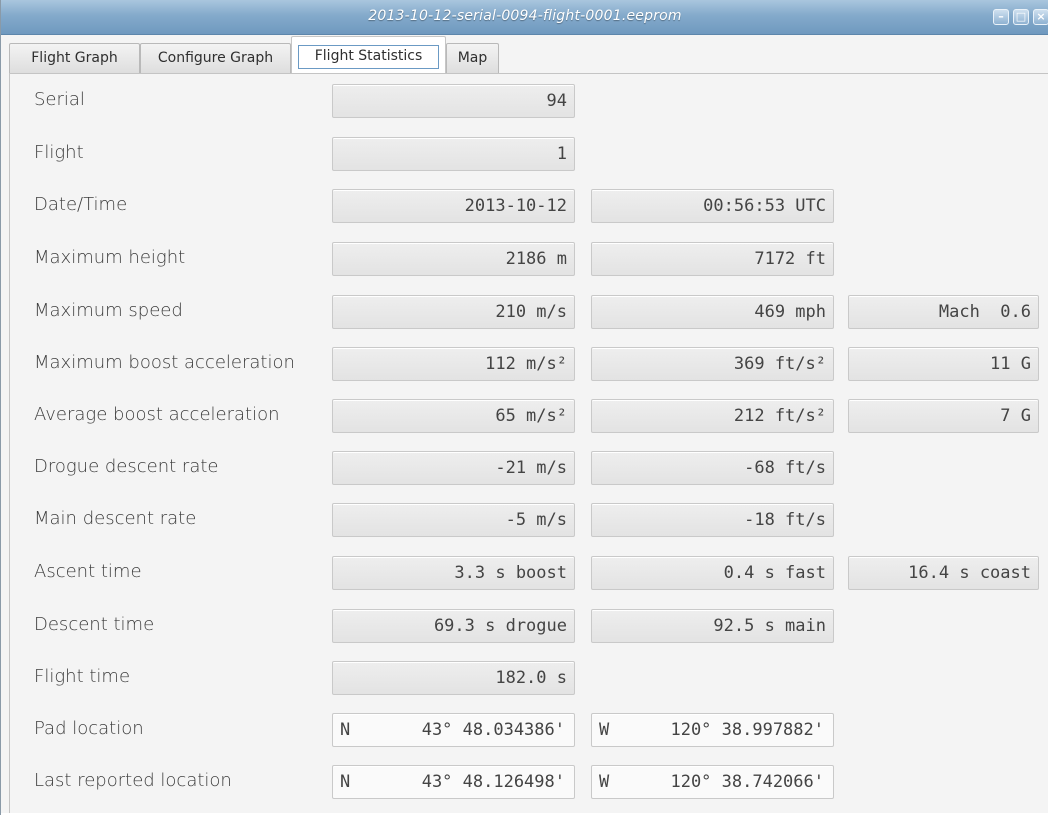  Describe the element at coordinates (453, 101) in the screenshot. I see `serial-value: 94` at that location.